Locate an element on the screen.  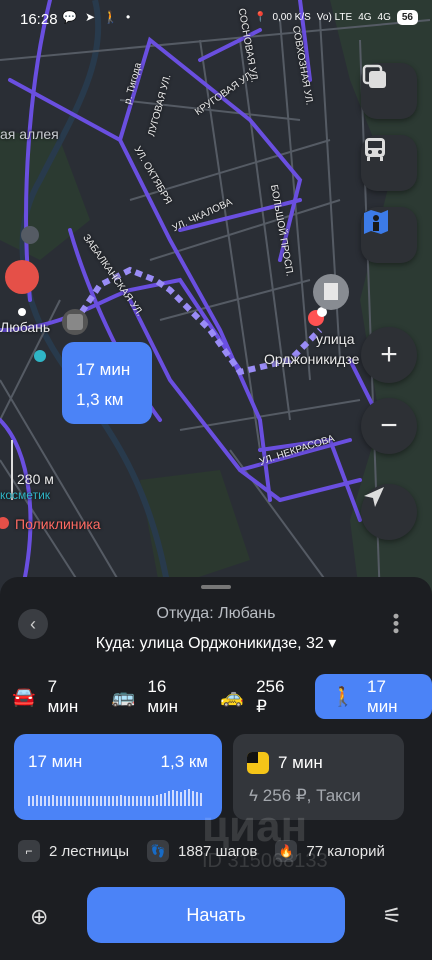
route-settings-icon: ⚟ is located at coordinates (392, 916).